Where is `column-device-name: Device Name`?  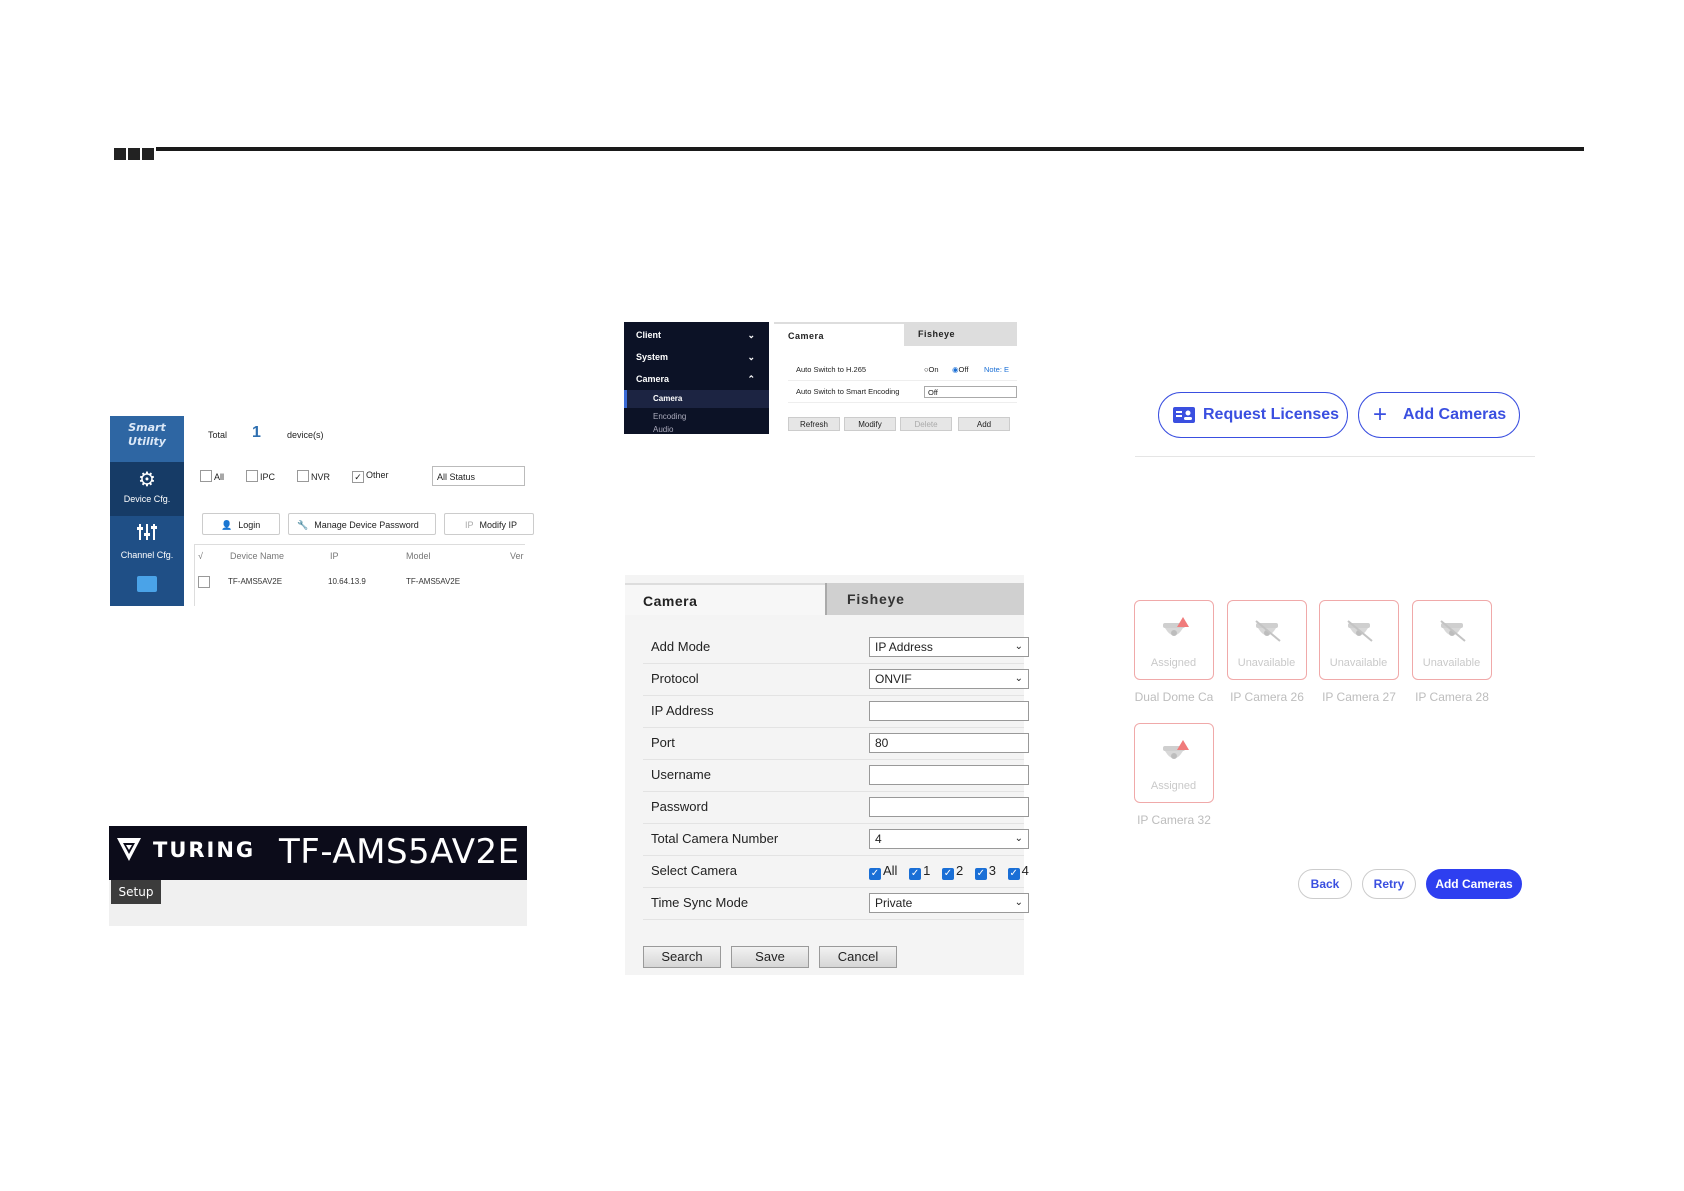 column-device-name: Device Name is located at coordinates (257, 556).